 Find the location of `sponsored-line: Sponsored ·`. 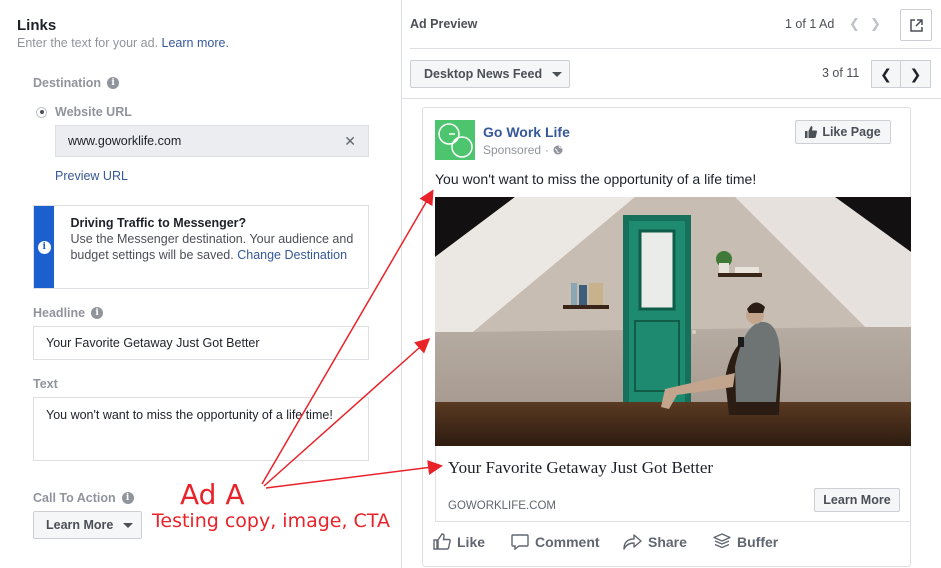

sponsored-line: Sponsored · is located at coordinates (523, 150).